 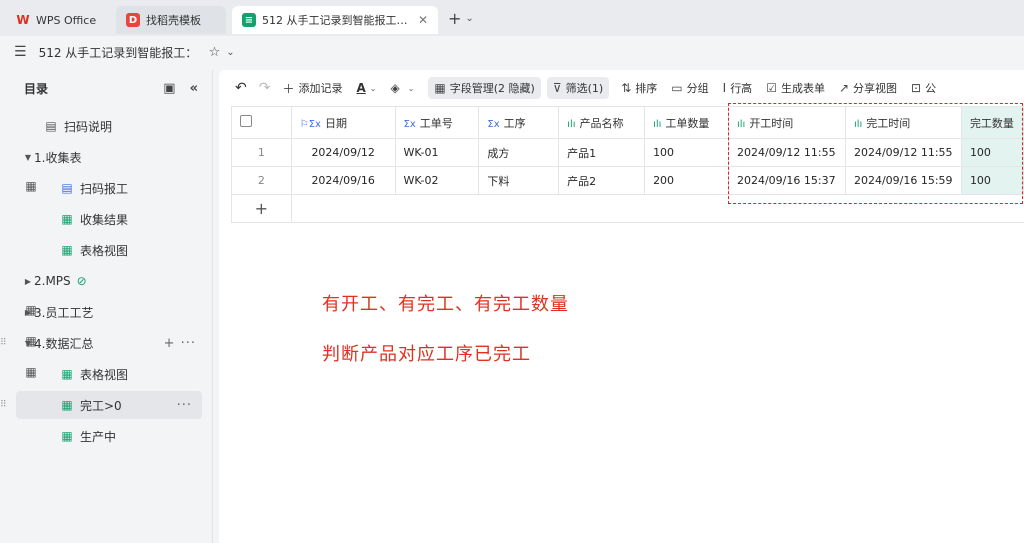 I want to click on sidebar-item-table-view-2: ▦ 表格视图, so click(x=106, y=374).